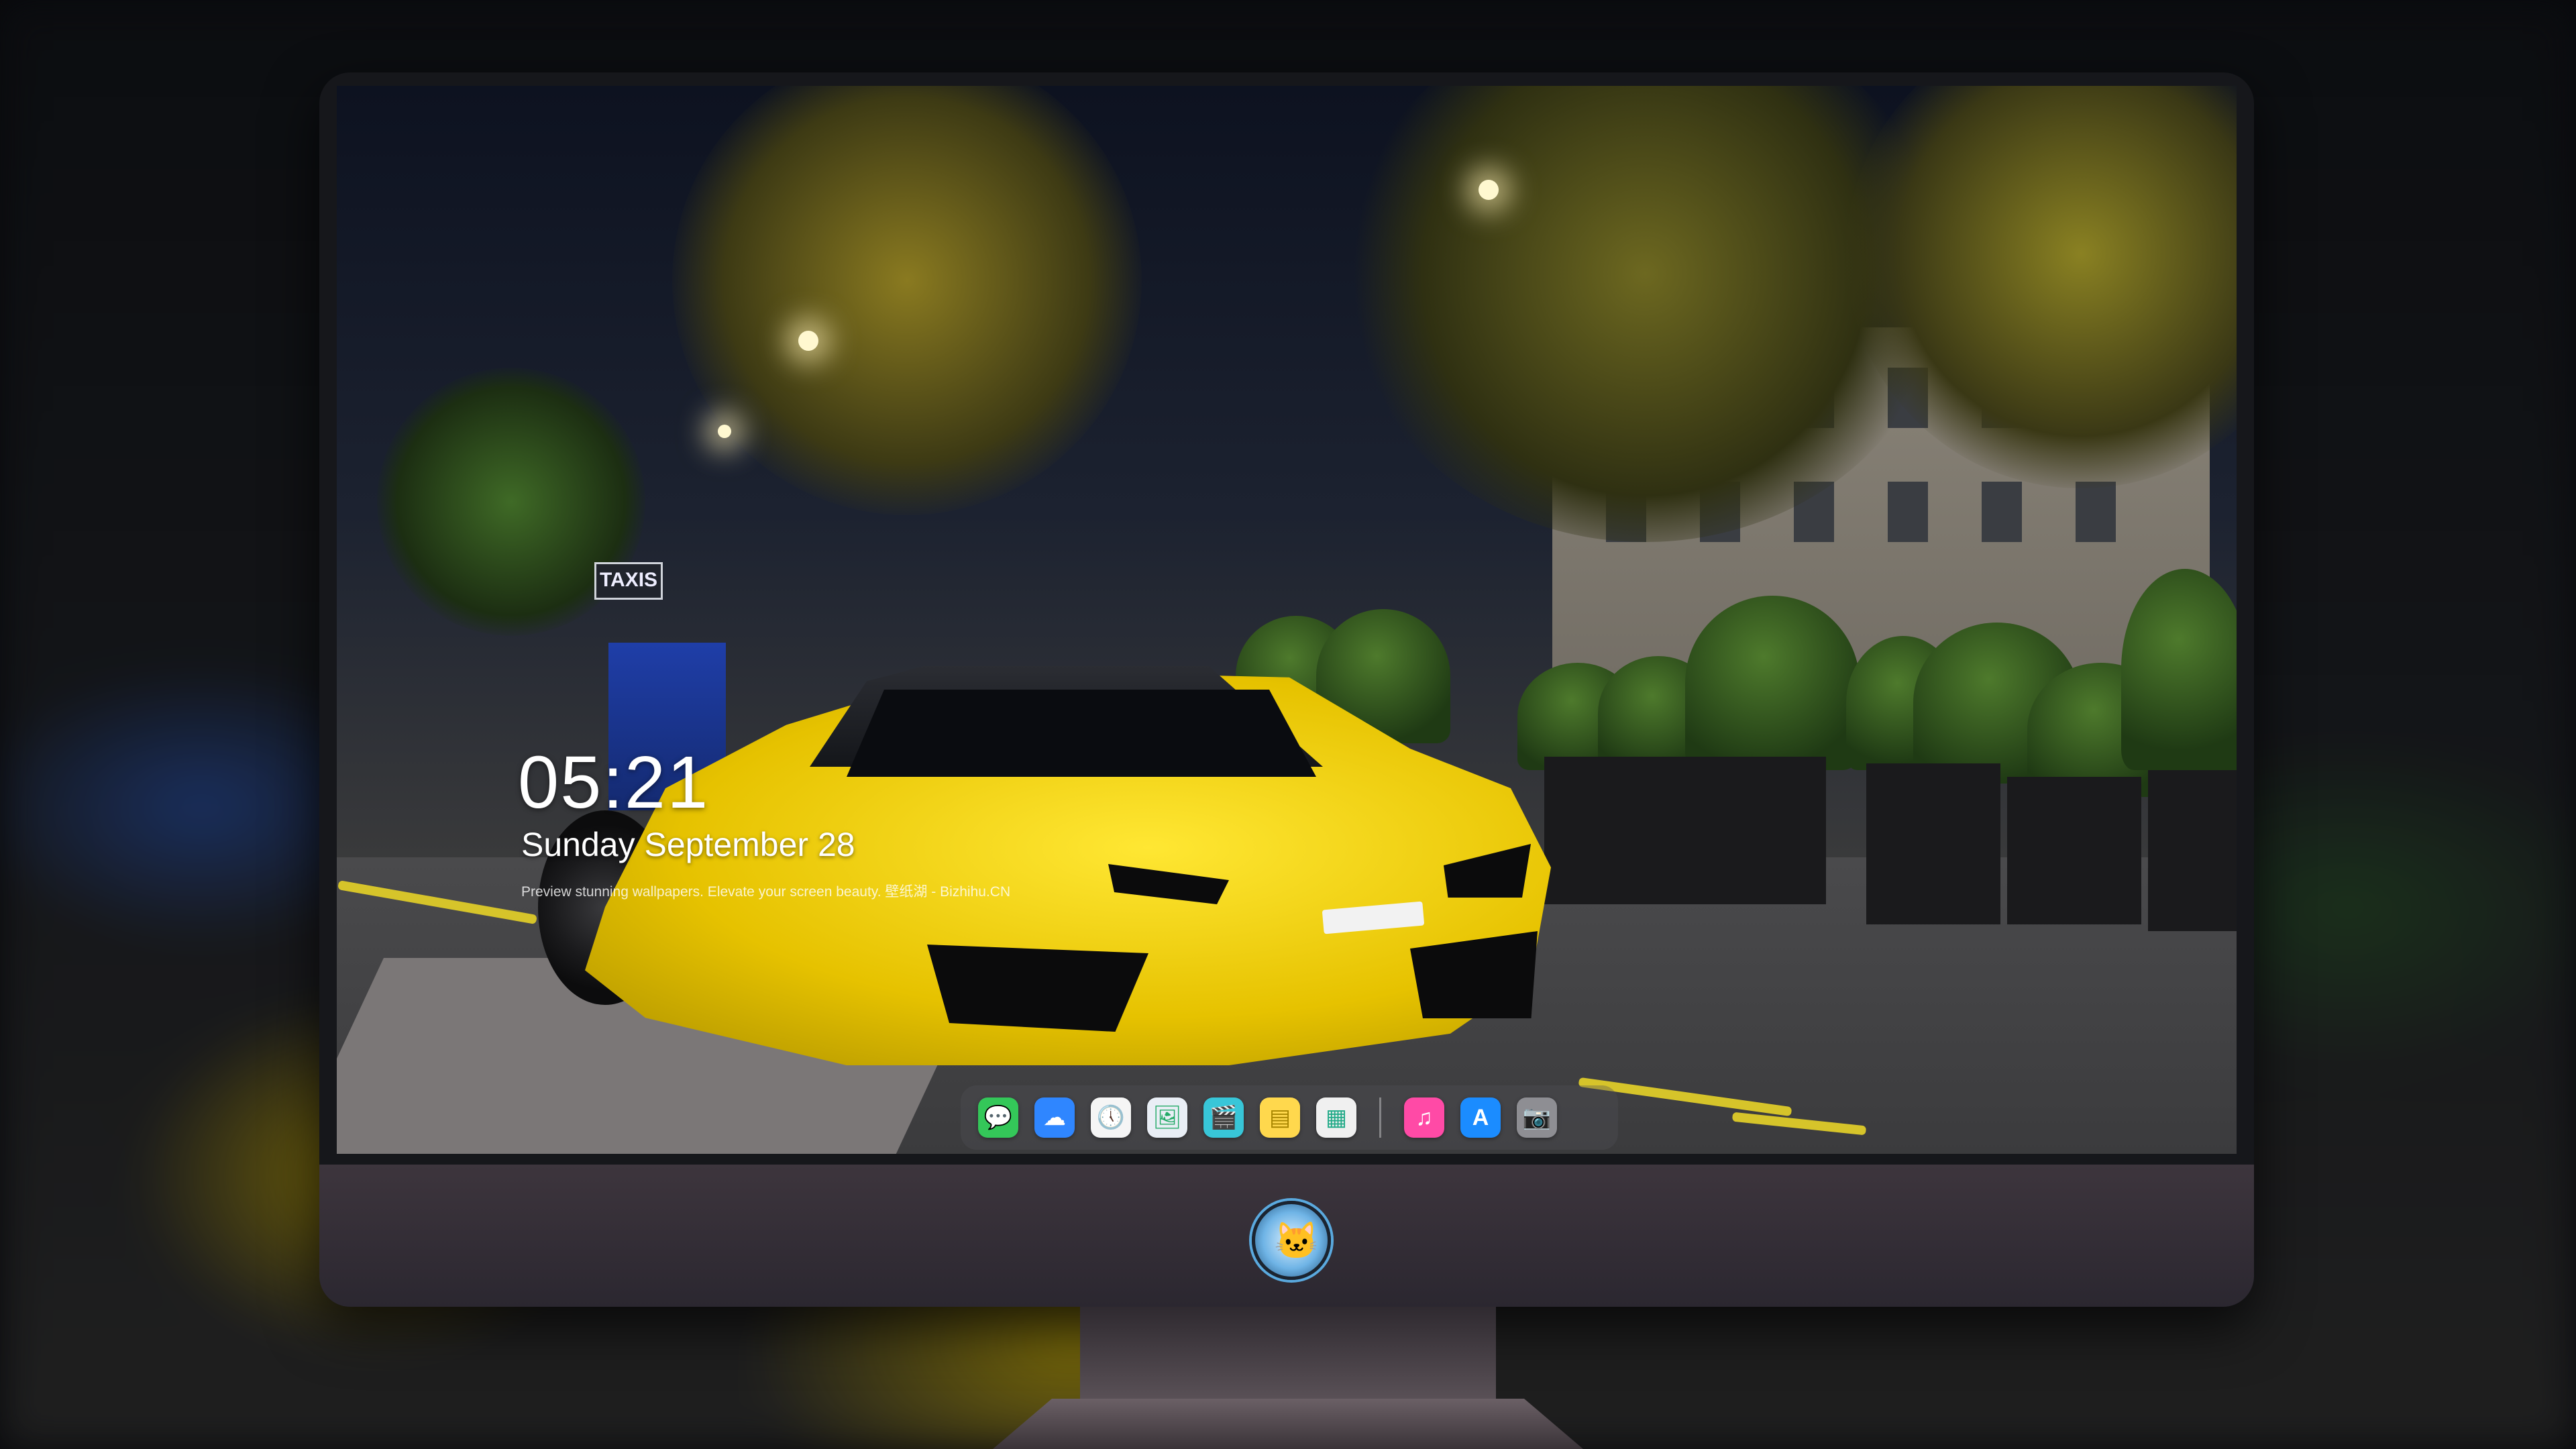  Describe the element at coordinates (1081, 733) in the screenshot. I see `car-windshield` at that location.